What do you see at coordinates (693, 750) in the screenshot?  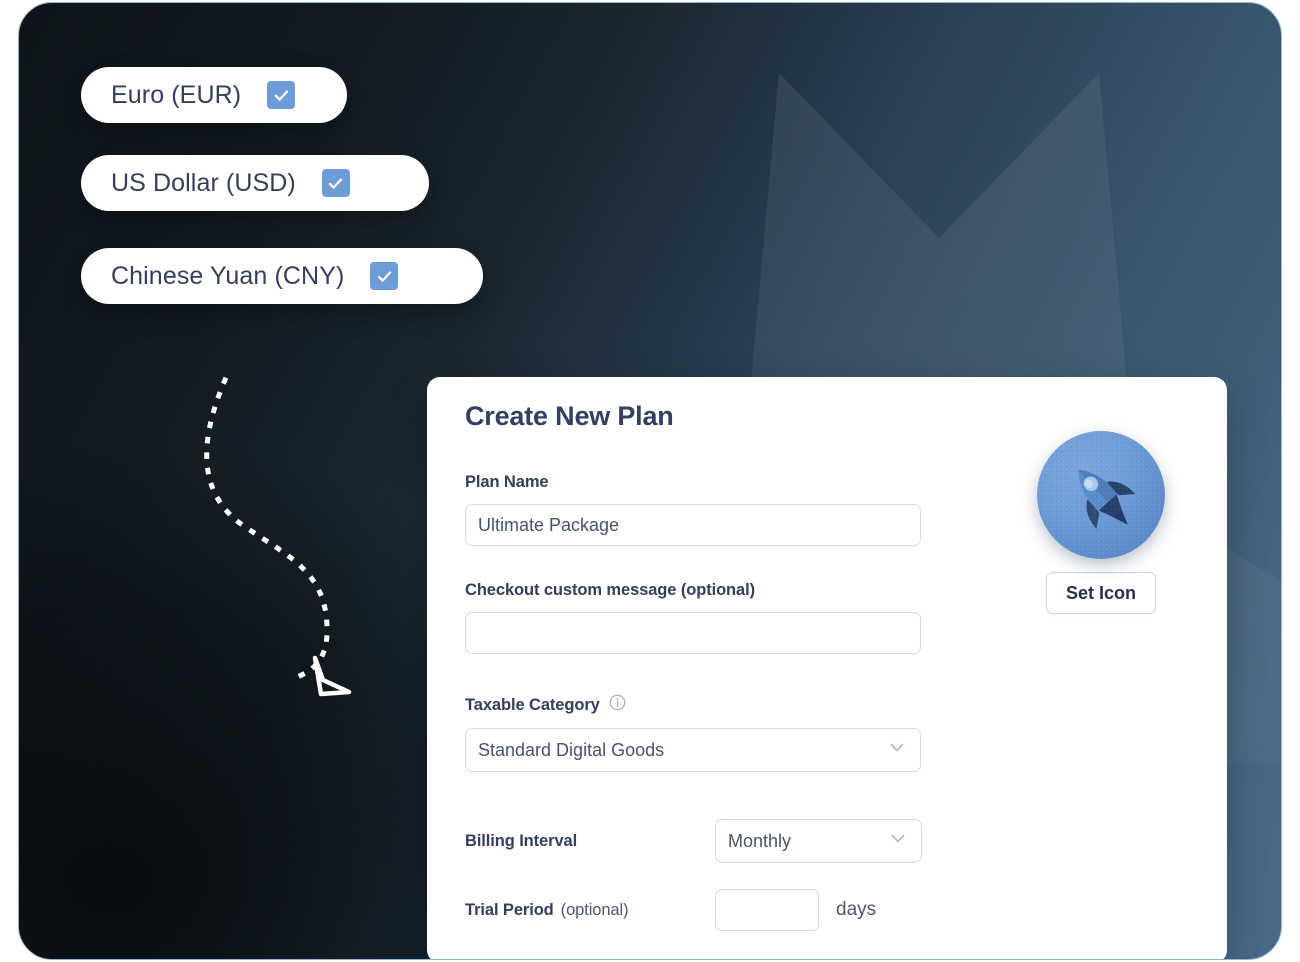 I see `taxable-category-select: Standard Digital Goods` at bounding box center [693, 750].